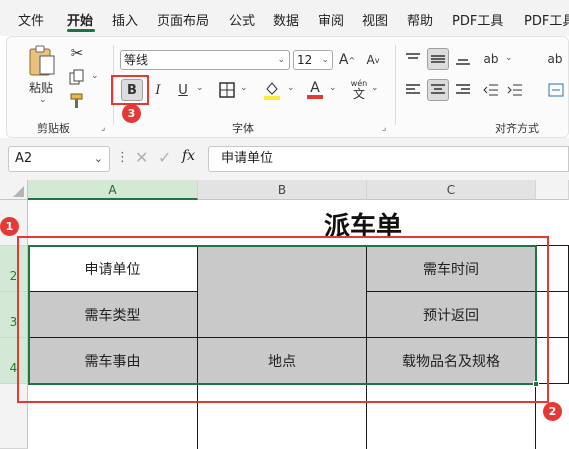 This screenshot has width=569, height=449. I want to click on tab-file: 文件, so click(31, 19).